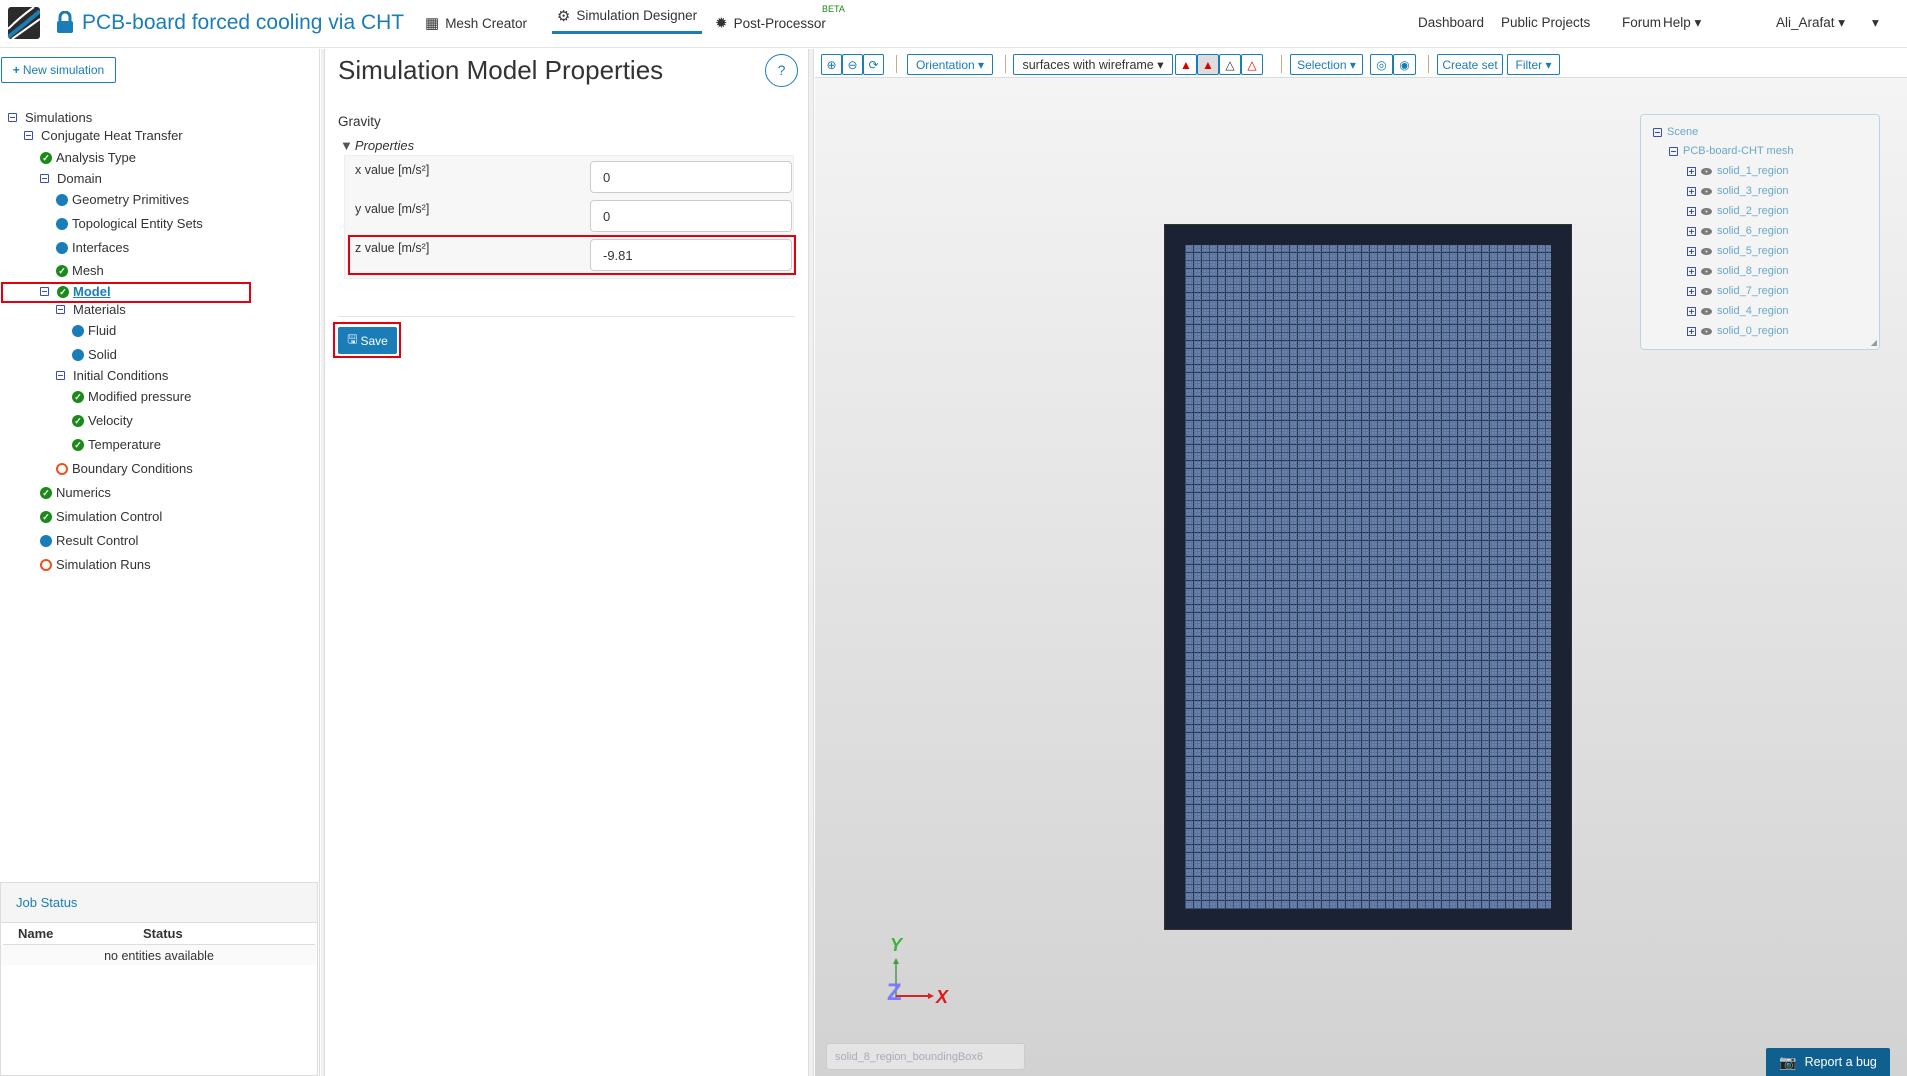 The image size is (1907, 1076). What do you see at coordinates (1470, 64) in the screenshot?
I see `create-set-button: Create set` at bounding box center [1470, 64].